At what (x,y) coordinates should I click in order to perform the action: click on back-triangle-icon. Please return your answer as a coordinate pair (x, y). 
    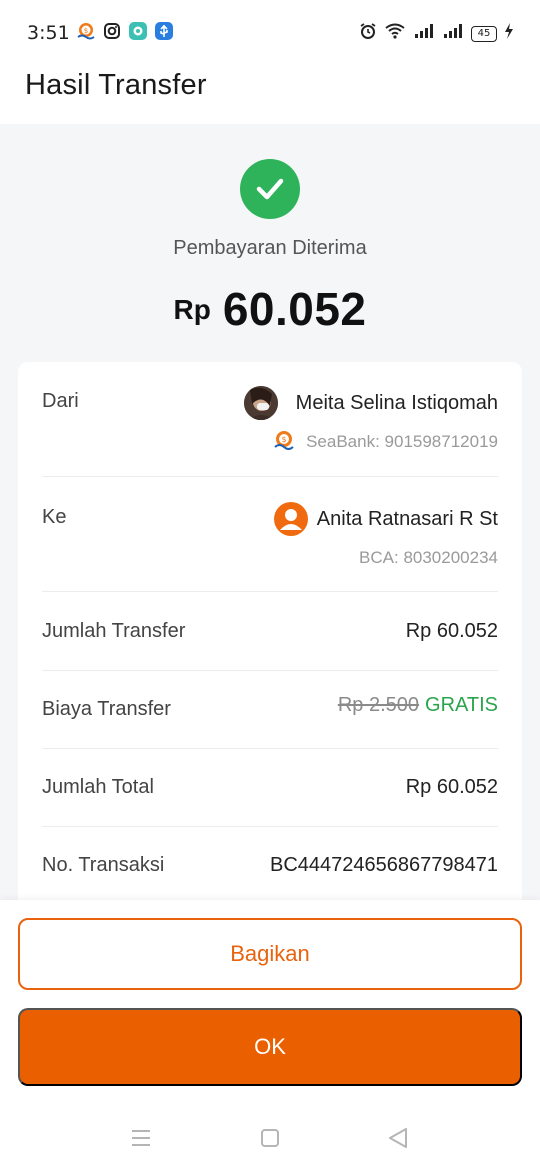
    Looking at the image, I should click on (398, 1140).